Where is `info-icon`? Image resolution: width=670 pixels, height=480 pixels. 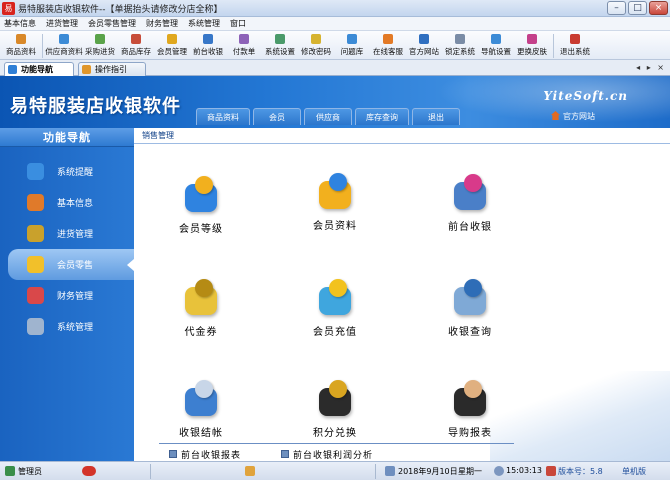 info-icon is located at coordinates (35, 171).